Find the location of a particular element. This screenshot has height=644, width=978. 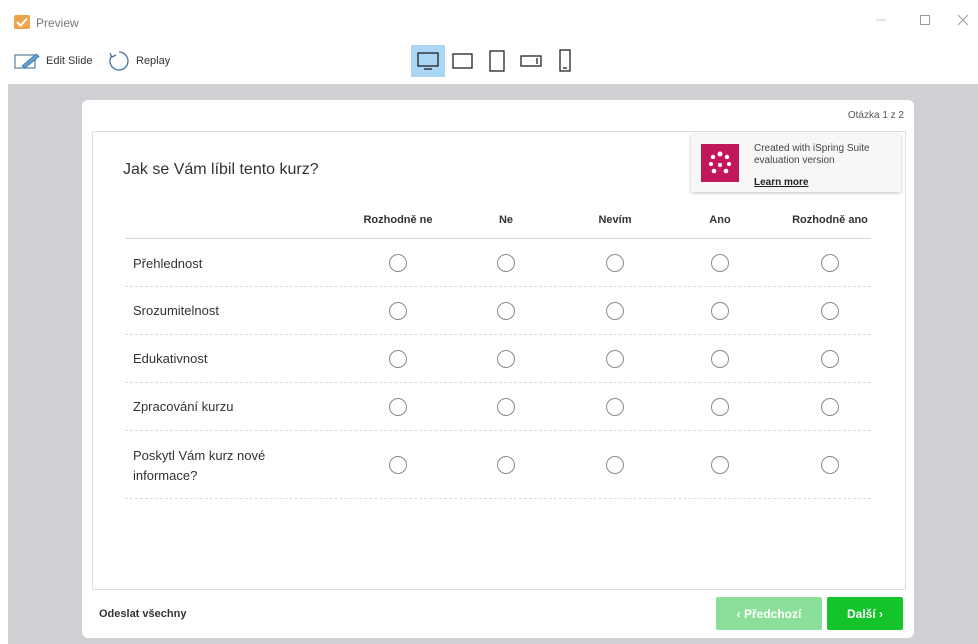

ispring-logo is located at coordinates (720, 163).